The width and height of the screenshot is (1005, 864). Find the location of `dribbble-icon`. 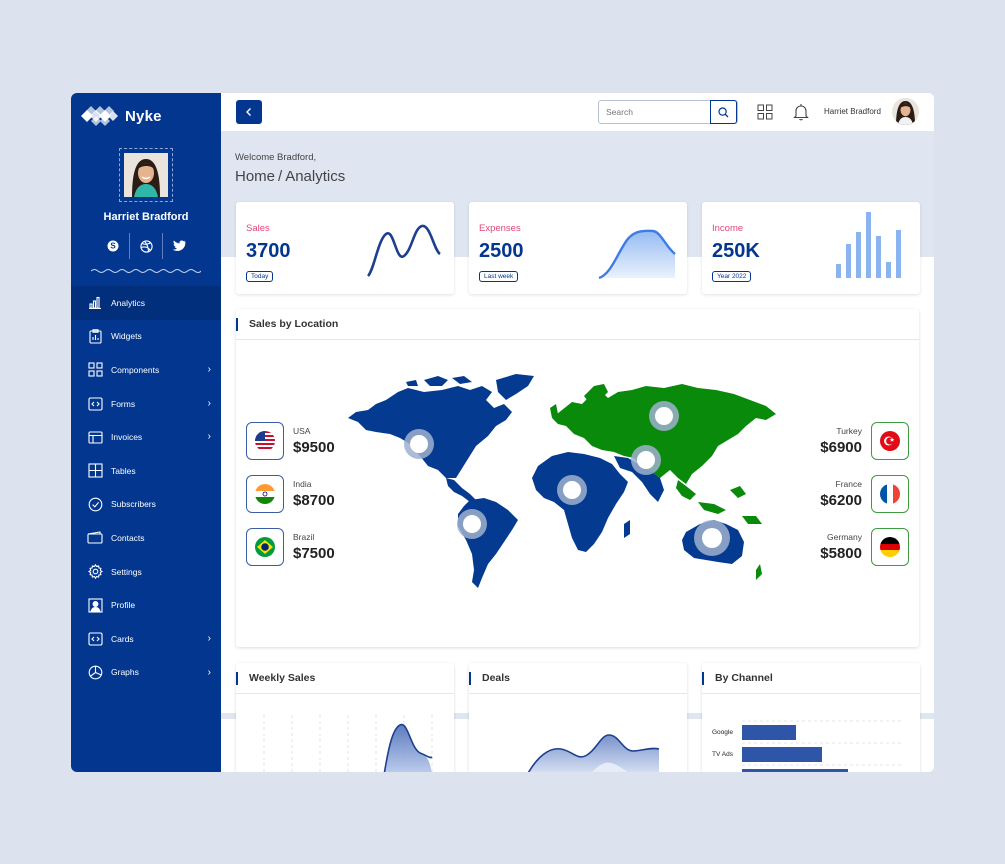

dribbble-icon is located at coordinates (145, 246).